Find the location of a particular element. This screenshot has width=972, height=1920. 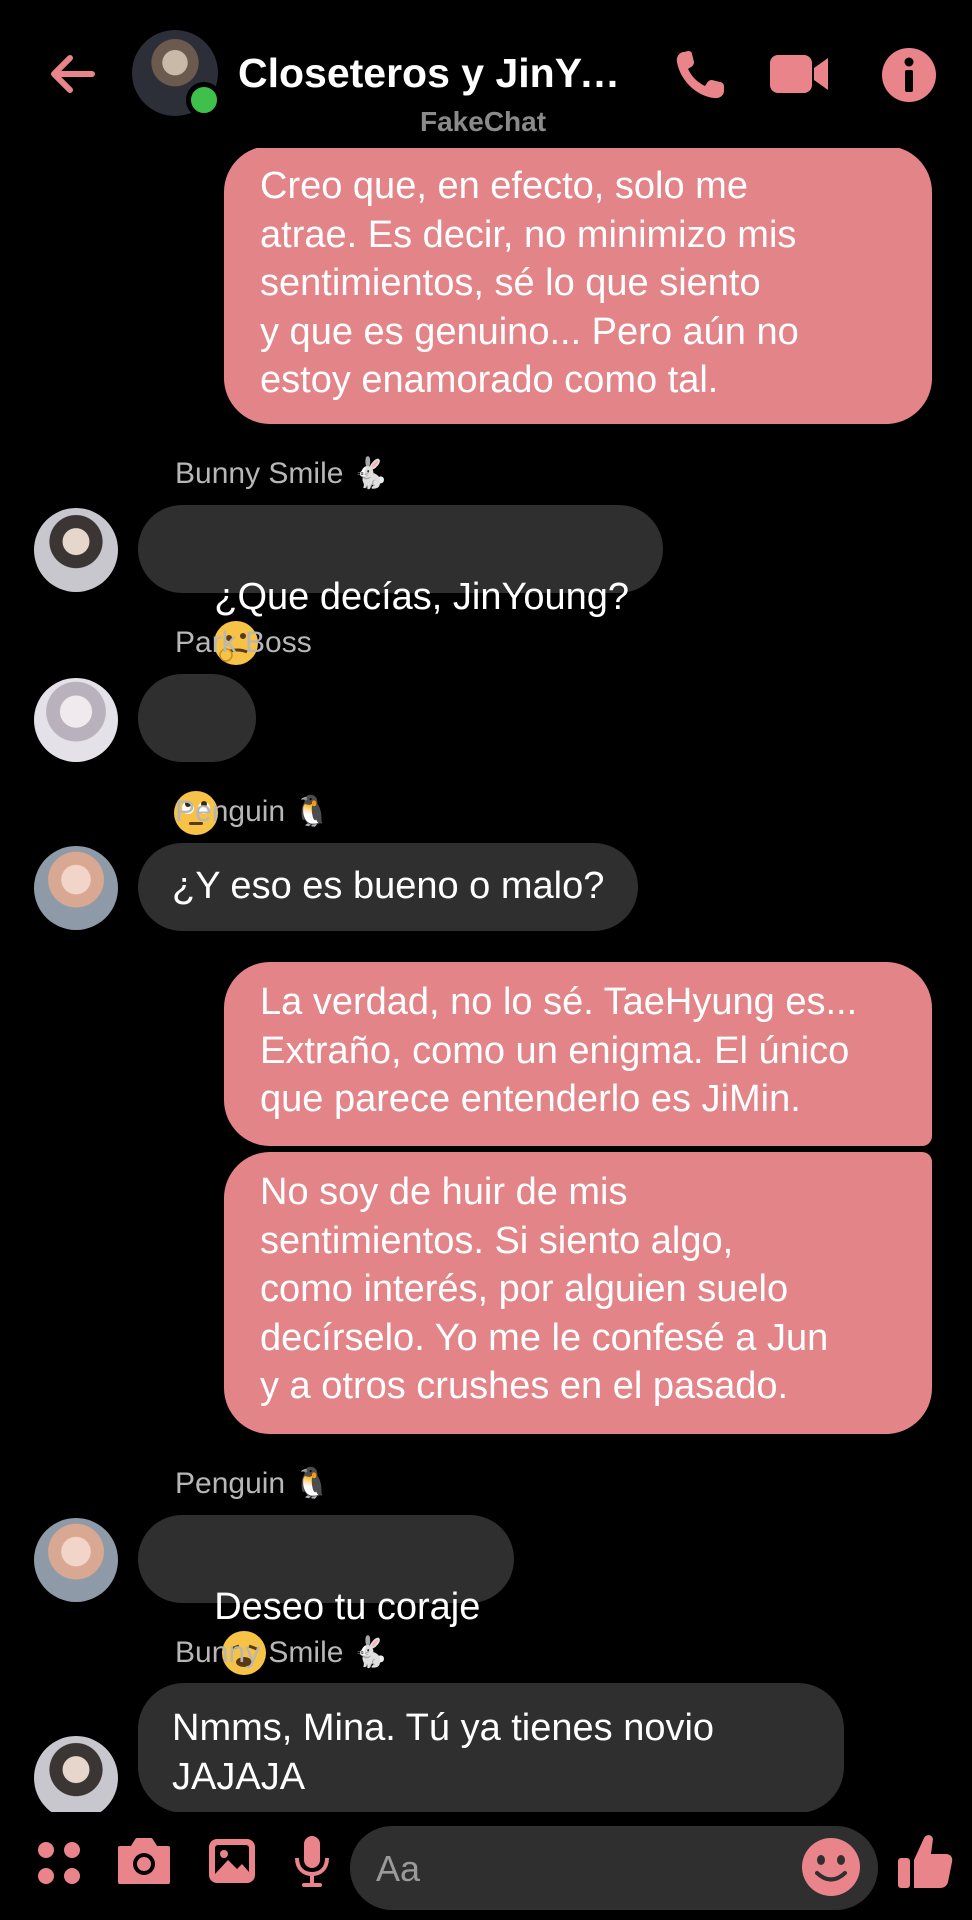

chat-header: Closeteros y JinYoung FakeChat is located at coordinates (486, 74).